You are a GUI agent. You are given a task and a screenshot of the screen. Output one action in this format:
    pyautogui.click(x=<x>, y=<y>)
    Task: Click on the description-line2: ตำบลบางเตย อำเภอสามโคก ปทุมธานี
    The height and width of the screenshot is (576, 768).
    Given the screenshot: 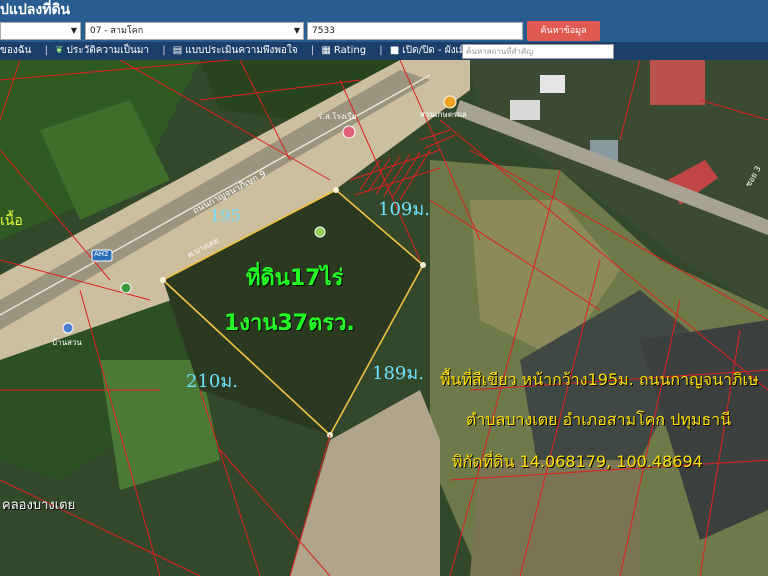 What is the action you would take?
    pyautogui.click(x=599, y=419)
    